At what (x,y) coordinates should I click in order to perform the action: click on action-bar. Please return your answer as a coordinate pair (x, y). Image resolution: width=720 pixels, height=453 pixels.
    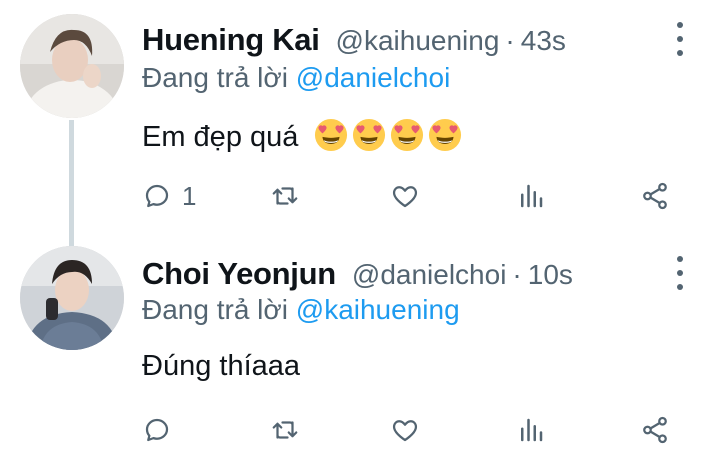
    Looking at the image, I should click on (412, 430).